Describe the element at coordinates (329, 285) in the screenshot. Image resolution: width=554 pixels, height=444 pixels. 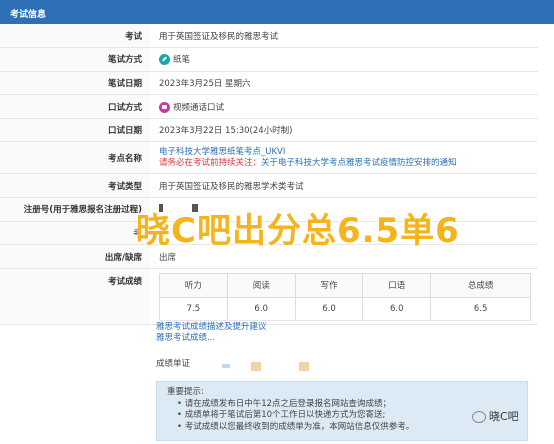
I see `score-header: 写作` at that location.